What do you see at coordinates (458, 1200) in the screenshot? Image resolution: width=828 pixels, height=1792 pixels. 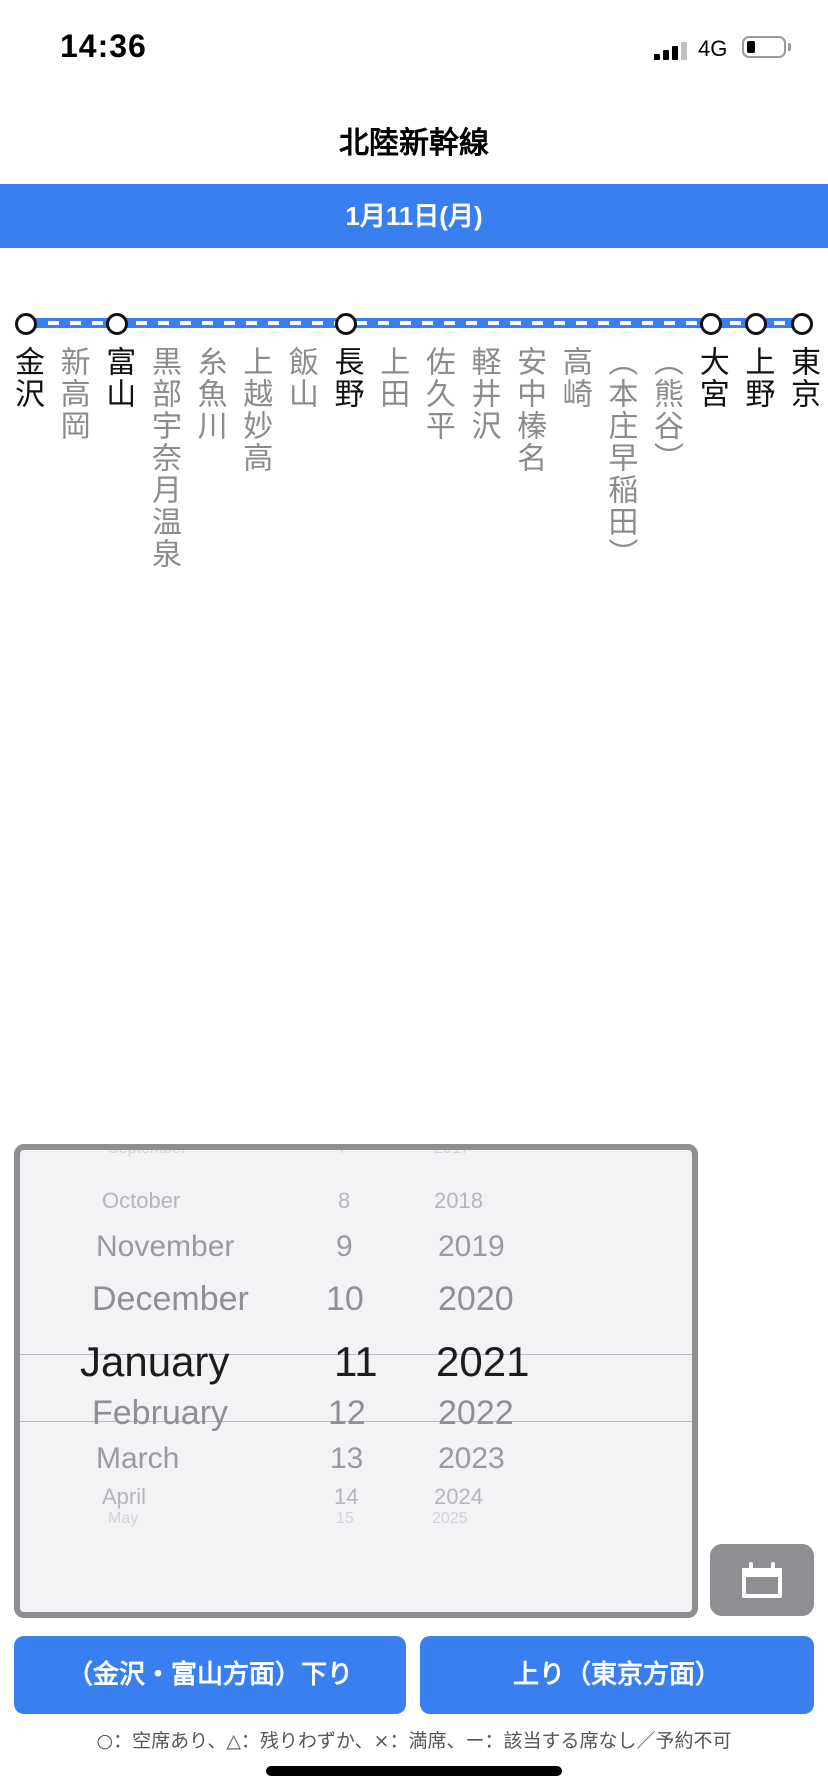 I see `picker-year: 2018` at bounding box center [458, 1200].